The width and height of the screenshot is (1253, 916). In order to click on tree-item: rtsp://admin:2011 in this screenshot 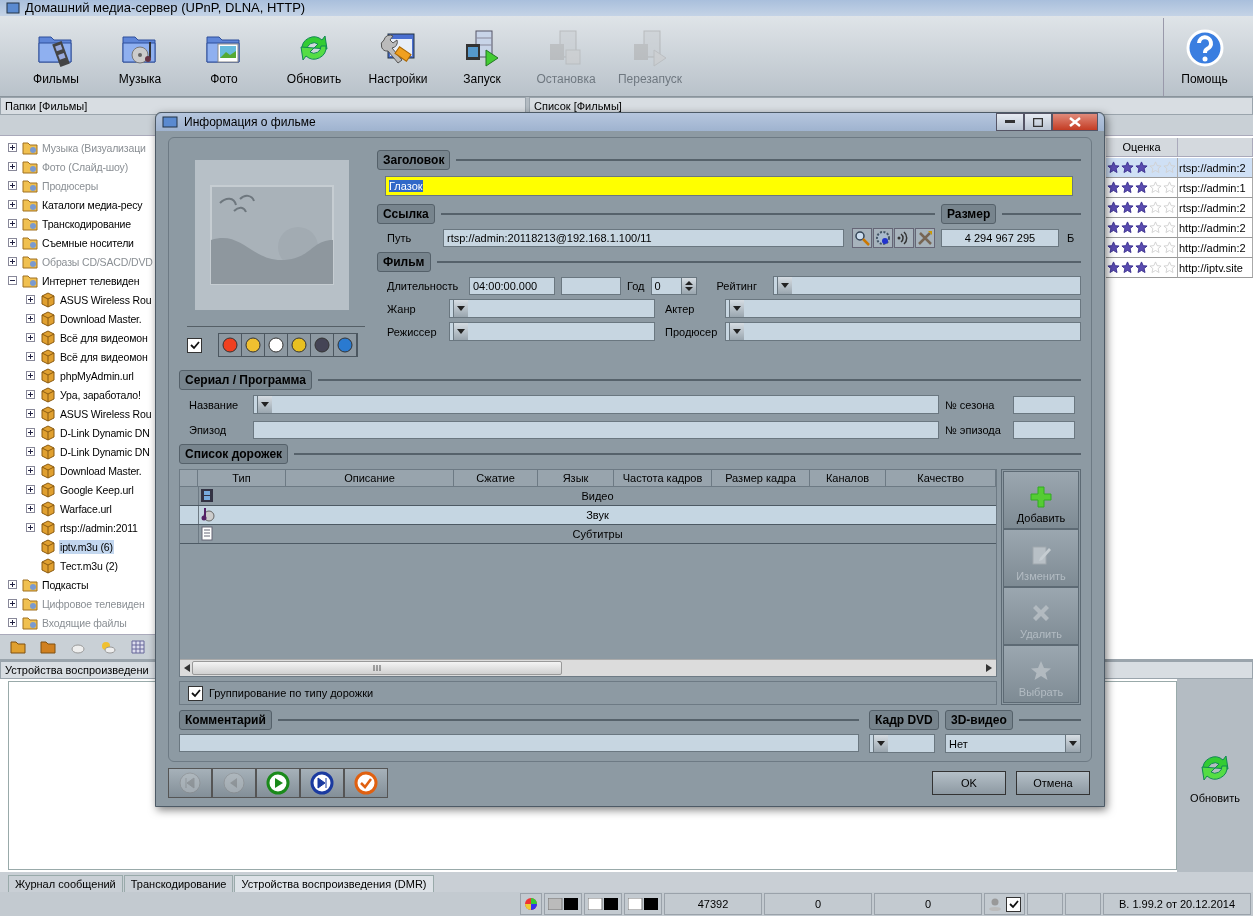, I will do `click(99, 527)`.